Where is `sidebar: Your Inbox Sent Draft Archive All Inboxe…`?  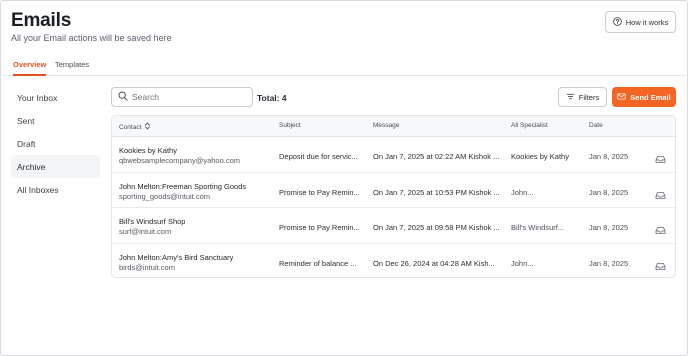
sidebar: Your Inbox Sent Draft Archive All Inboxe… is located at coordinates (55, 143).